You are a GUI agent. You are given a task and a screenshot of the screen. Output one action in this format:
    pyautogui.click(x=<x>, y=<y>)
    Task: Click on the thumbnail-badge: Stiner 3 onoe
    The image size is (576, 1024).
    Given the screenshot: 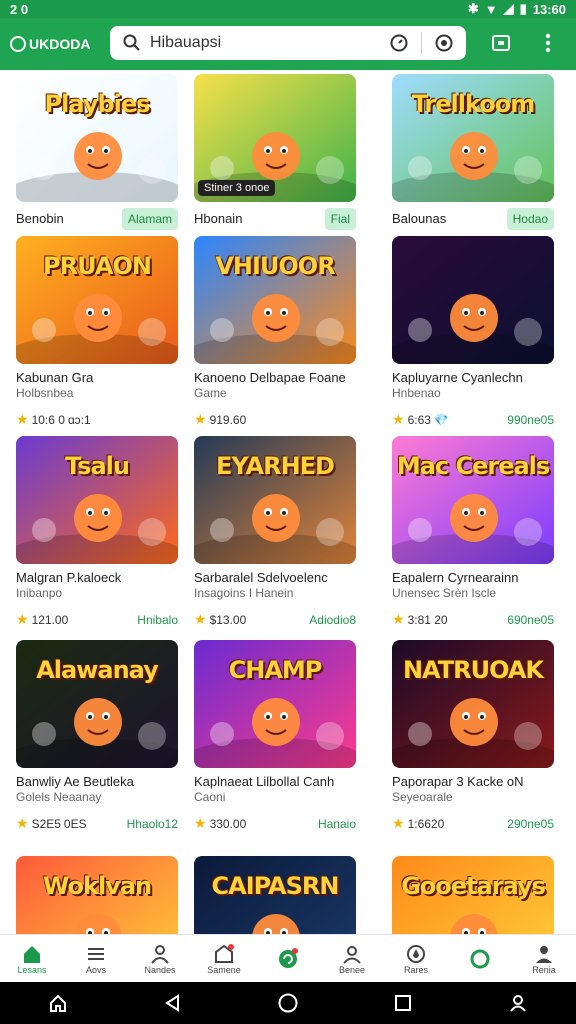 What is the action you would take?
    pyautogui.click(x=237, y=188)
    